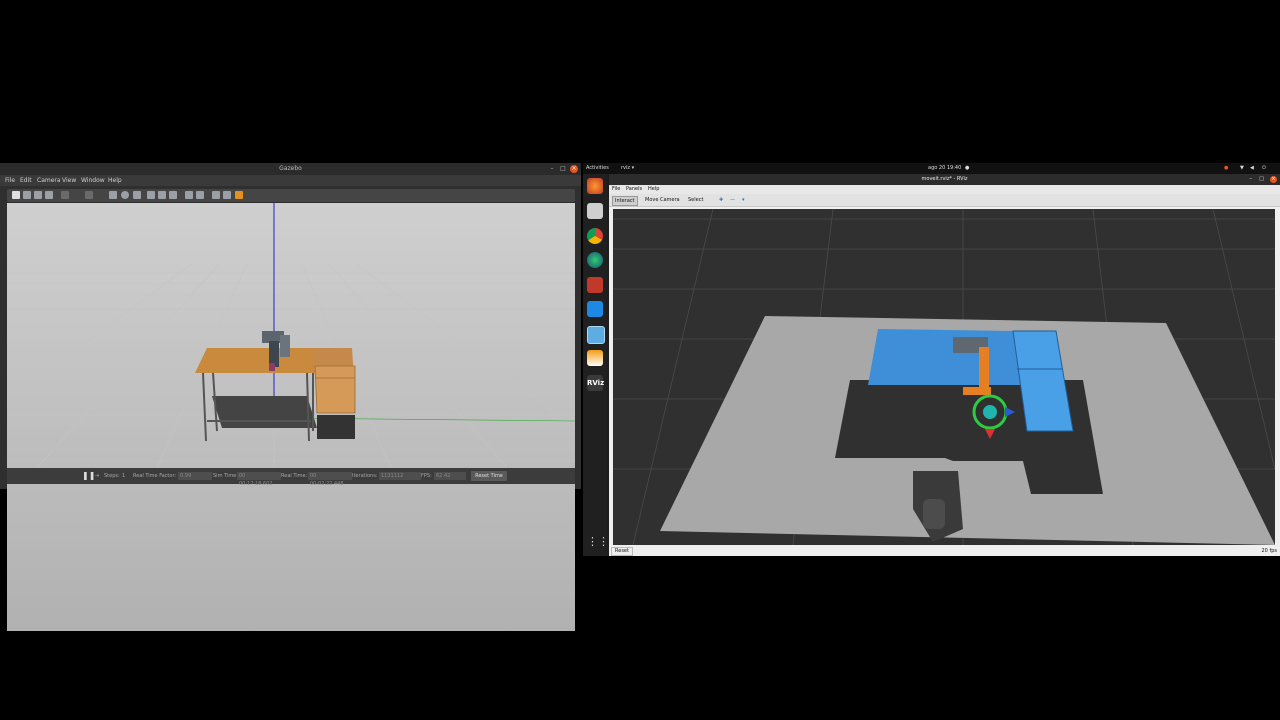  Describe the element at coordinates (259, 479) in the screenshot. I see `sim-time-value: 00 00:17:18.602` at that location.